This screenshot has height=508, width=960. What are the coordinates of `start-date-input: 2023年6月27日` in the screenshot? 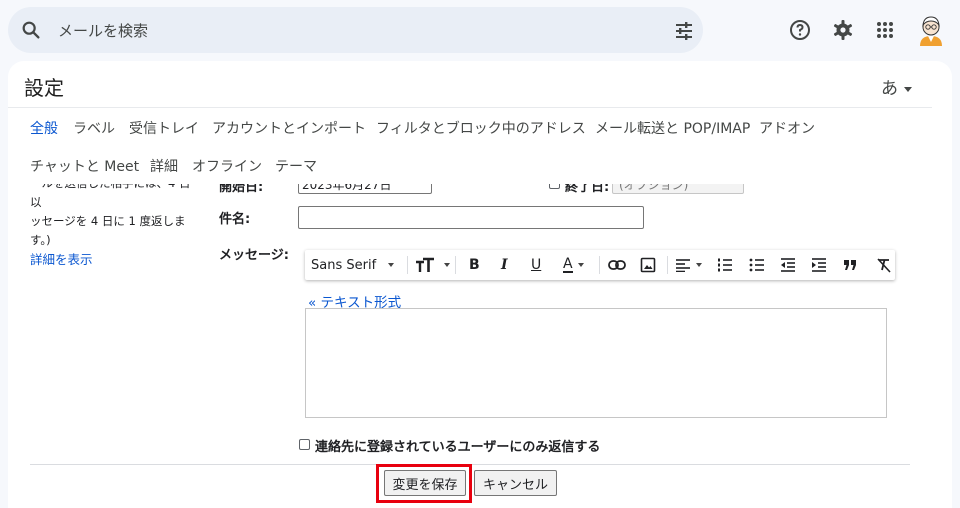 It's located at (365, 189).